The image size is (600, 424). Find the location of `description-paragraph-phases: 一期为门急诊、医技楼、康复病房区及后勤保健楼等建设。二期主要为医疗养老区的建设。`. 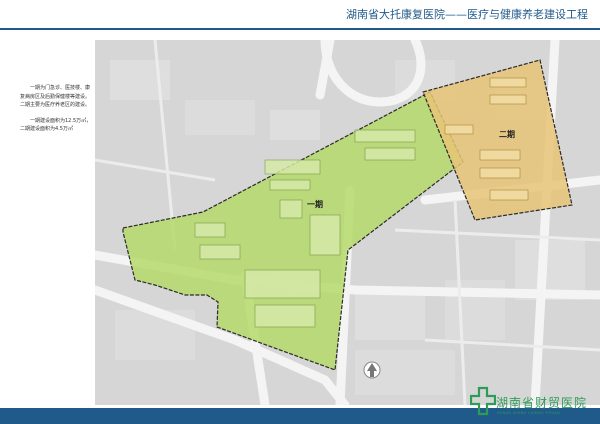

description-paragraph-phases: 一期为门急诊、医技楼、康复病房区及后勤保健楼等建设。二期主要为医疗养老区的建设。 is located at coordinates (55, 96).